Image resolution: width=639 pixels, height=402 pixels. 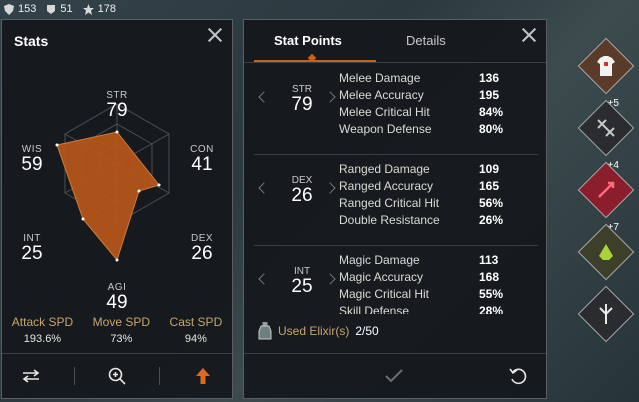 What do you see at coordinates (426, 40) in the screenshot?
I see `tab-details: Details` at bounding box center [426, 40].